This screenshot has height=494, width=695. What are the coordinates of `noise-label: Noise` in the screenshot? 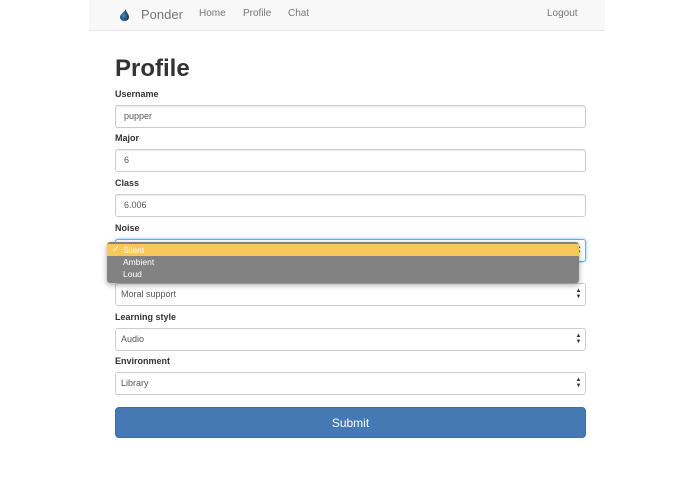 It's located at (127, 228).